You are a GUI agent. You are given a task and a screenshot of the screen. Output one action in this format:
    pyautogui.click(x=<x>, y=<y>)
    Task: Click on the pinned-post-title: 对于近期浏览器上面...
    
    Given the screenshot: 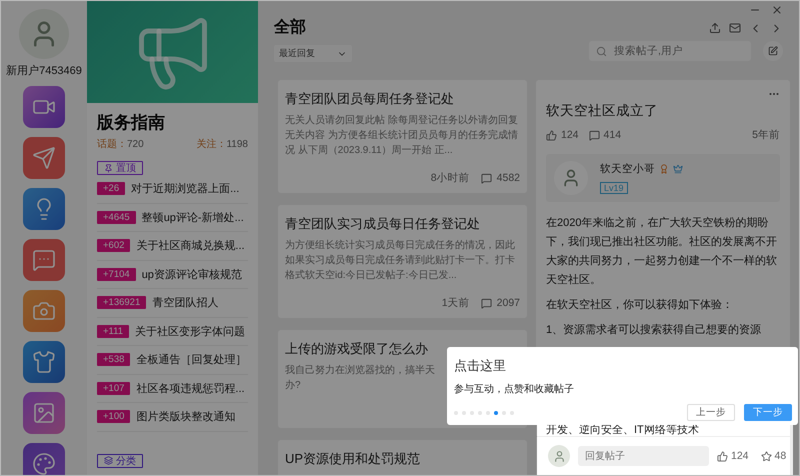 What is the action you would take?
    pyautogui.click(x=185, y=188)
    